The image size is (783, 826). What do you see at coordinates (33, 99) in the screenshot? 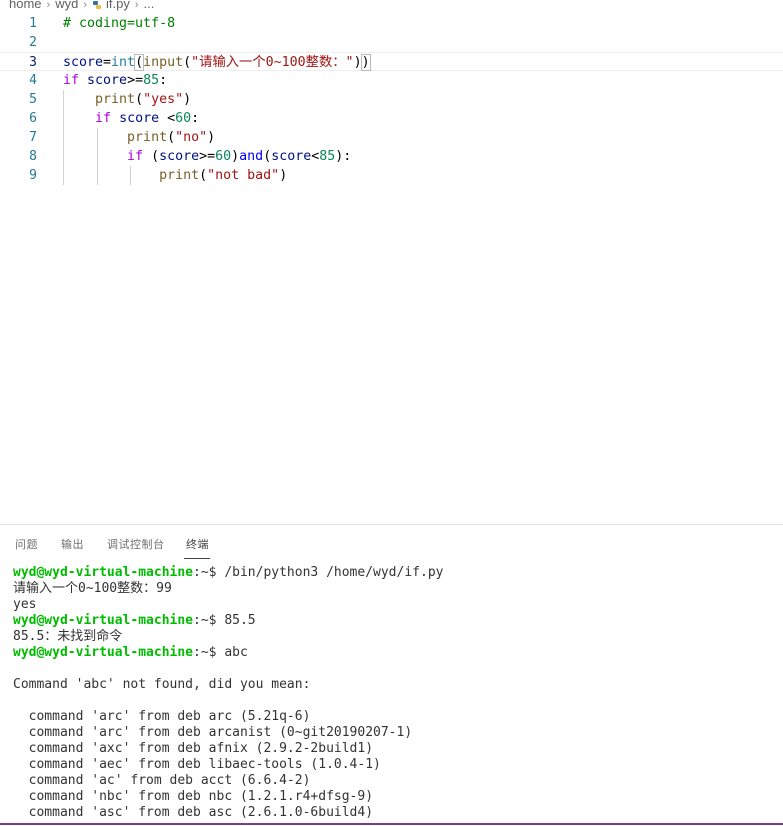
I see `line-number: 5` at bounding box center [33, 99].